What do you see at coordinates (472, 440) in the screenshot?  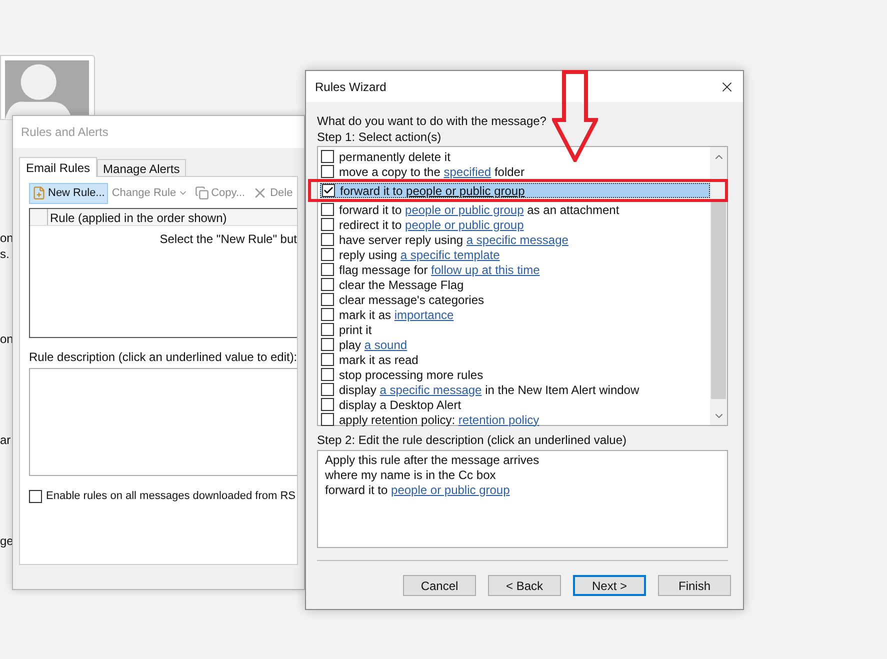 I see `step-two-label: Step 2: Edit the rule description (click an underlined value)` at bounding box center [472, 440].